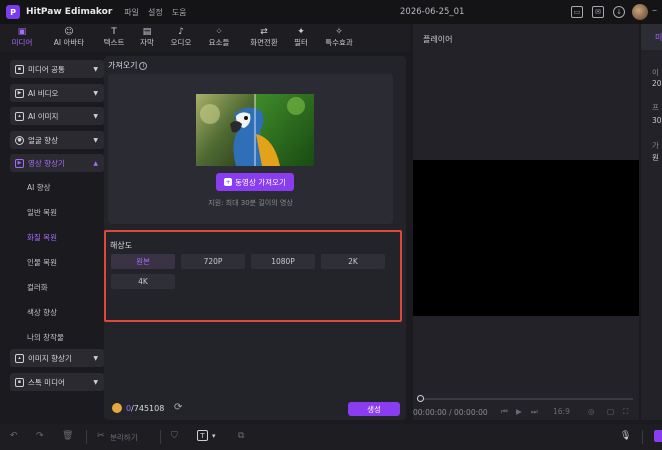 The image size is (662, 450). What do you see at coordinates (283, 261) in the screenshot?
I see `resolution-1080p-button: 1080P` at bounding box center [283, 261].